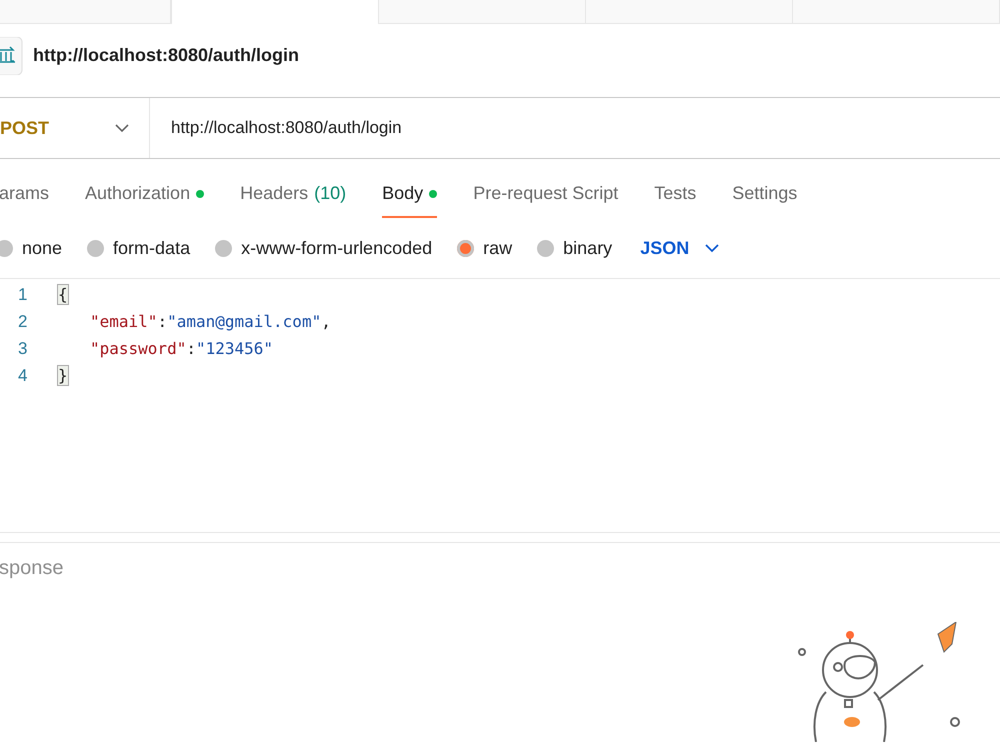  Describe the element at coordinates (22, 348) in the screenshot. I see `line-number: 3` at that location.